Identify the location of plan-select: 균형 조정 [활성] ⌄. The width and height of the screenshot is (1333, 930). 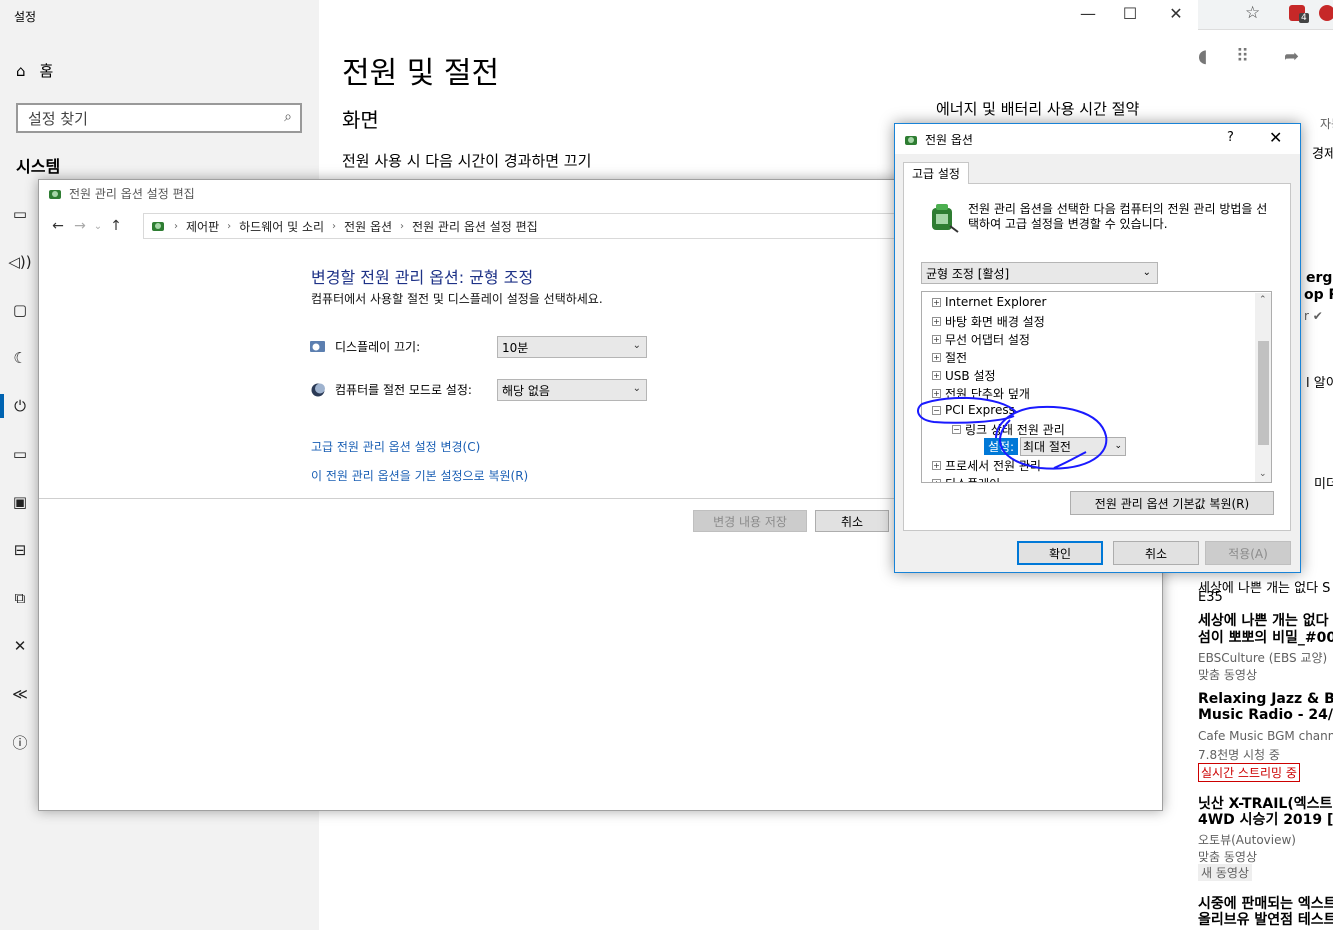
(1039, 273).